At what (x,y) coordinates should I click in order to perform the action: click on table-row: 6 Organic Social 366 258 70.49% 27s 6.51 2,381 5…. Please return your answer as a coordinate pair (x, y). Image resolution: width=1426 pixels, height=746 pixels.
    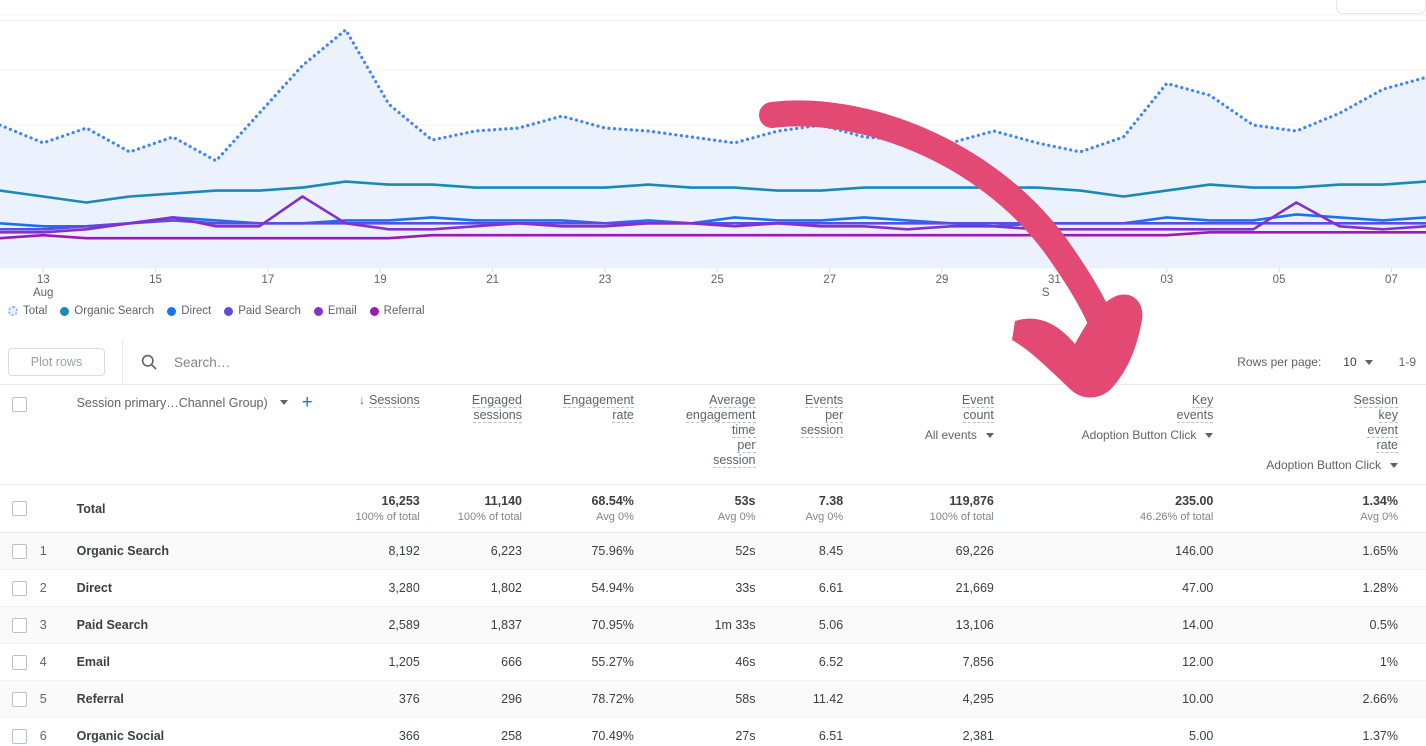
    Looking at the image, I should click on (713, 732).